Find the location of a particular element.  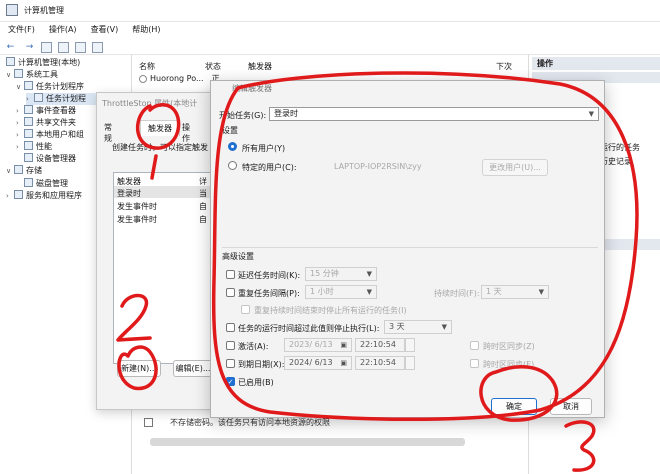

any-user-radio is located at coordinates (232, 146).